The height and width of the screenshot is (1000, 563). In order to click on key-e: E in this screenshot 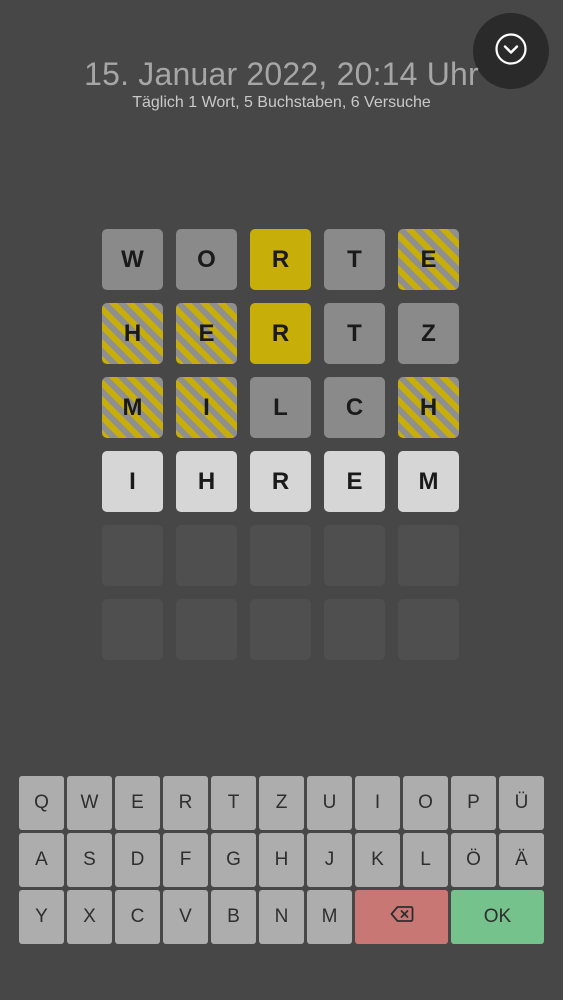, I will do `click(137, 803)`.